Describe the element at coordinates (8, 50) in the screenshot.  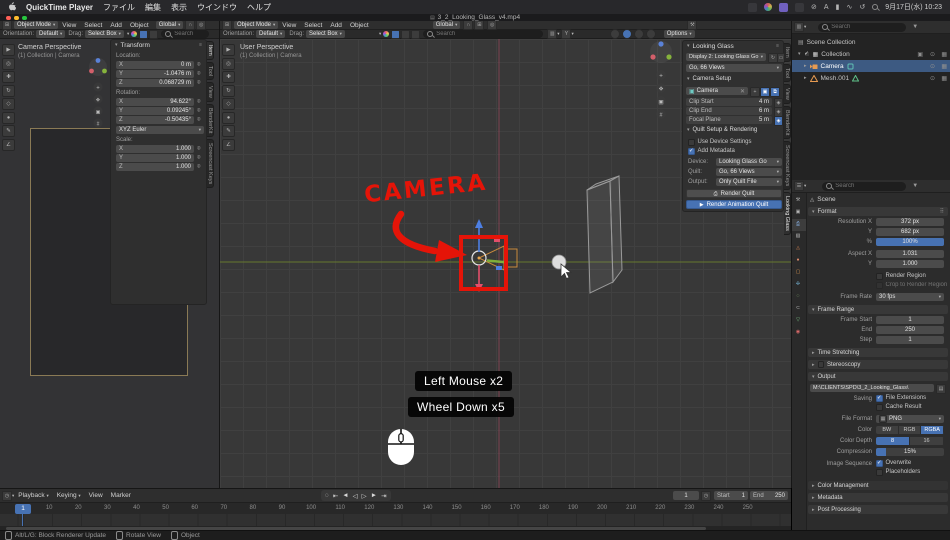
I see `select-tool-icon: ▶` at that location.